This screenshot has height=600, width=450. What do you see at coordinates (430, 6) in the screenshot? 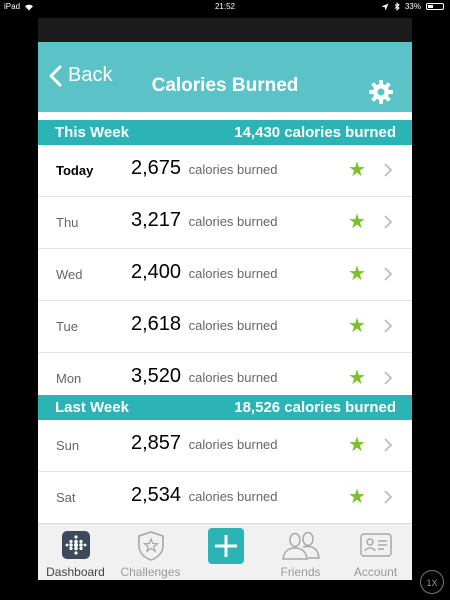
I see `battery-level` at bounding box center [430, 6].